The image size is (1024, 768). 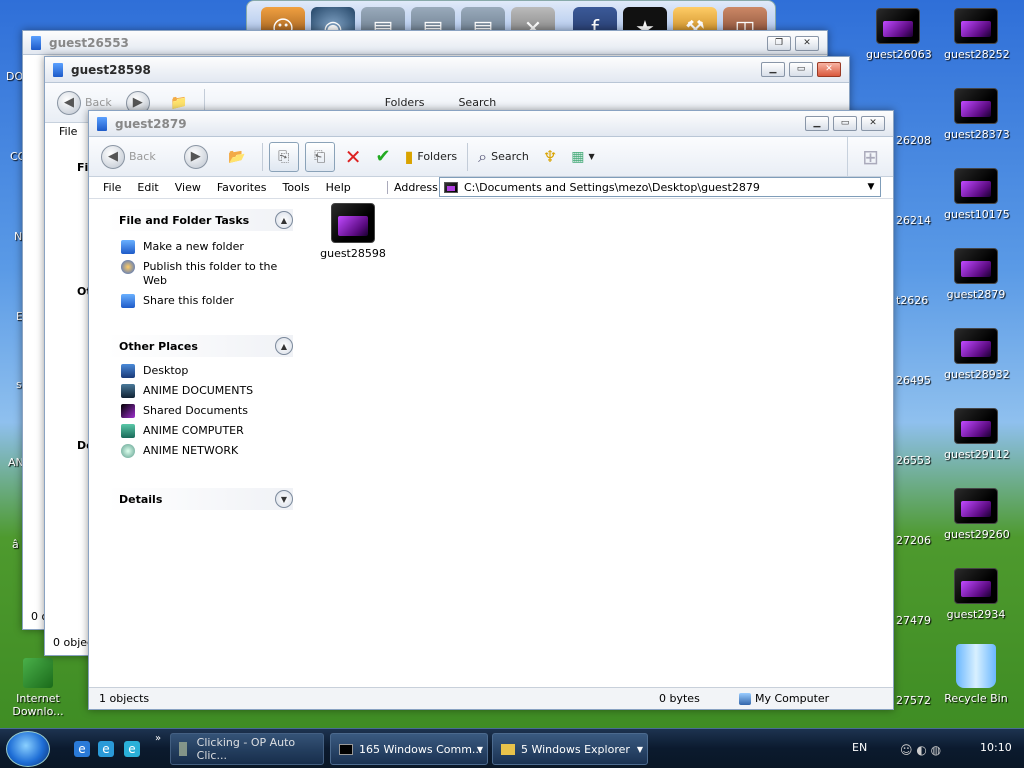 I want to click on panel-header: Other Places ▲, so click(x=200, y=346).